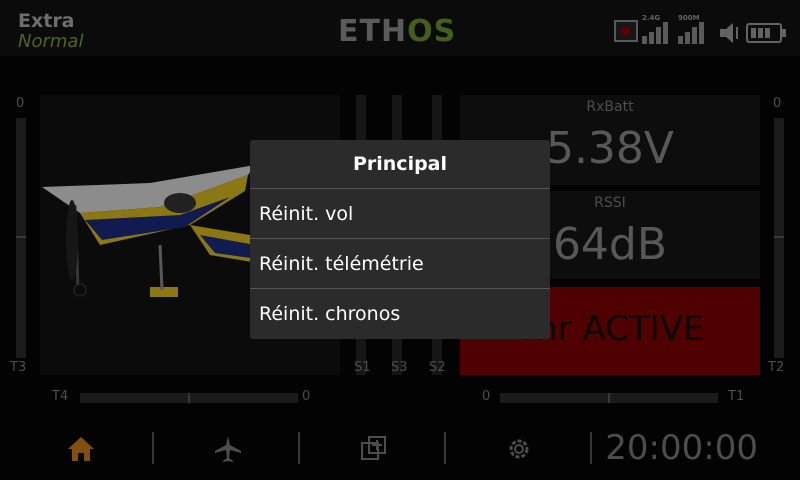 The width and height of the screenshot is (800, 480). Describe the element at coordinates (400, 164) in the screenshot. I see `menu-title: Principal` at that location.